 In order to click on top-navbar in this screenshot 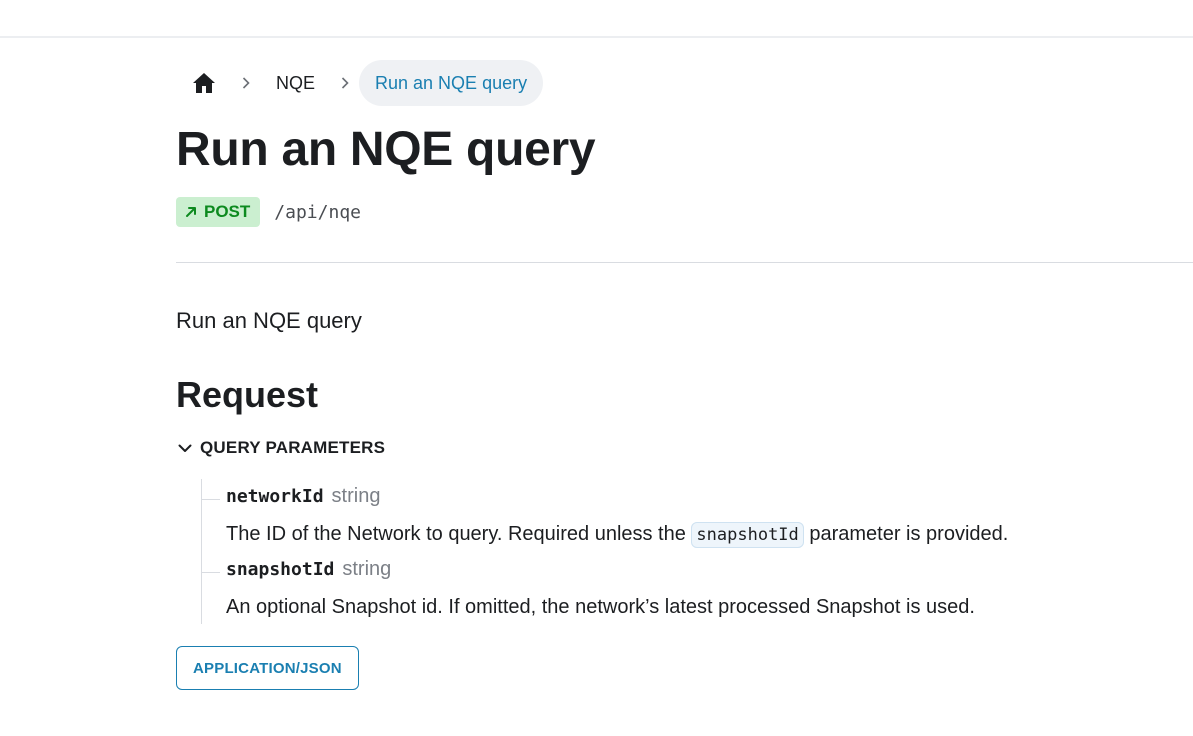, I will do `click(596, 19)`.